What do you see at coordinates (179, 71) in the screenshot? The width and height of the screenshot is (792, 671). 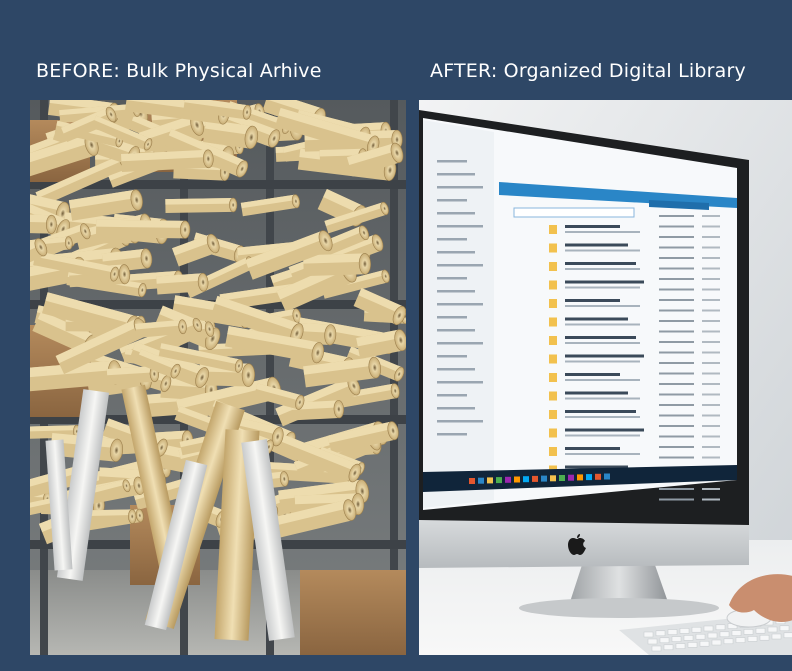 I see `before-title: BEFORE: Bulk Physical Arhive` at bounding box center [179, 71].